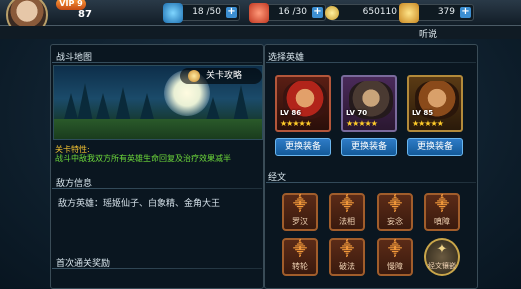 The height and width of the screenshot is (289, 521). I want to click on rune-slot-5: ⸎ 转轮, so click(300, 257).